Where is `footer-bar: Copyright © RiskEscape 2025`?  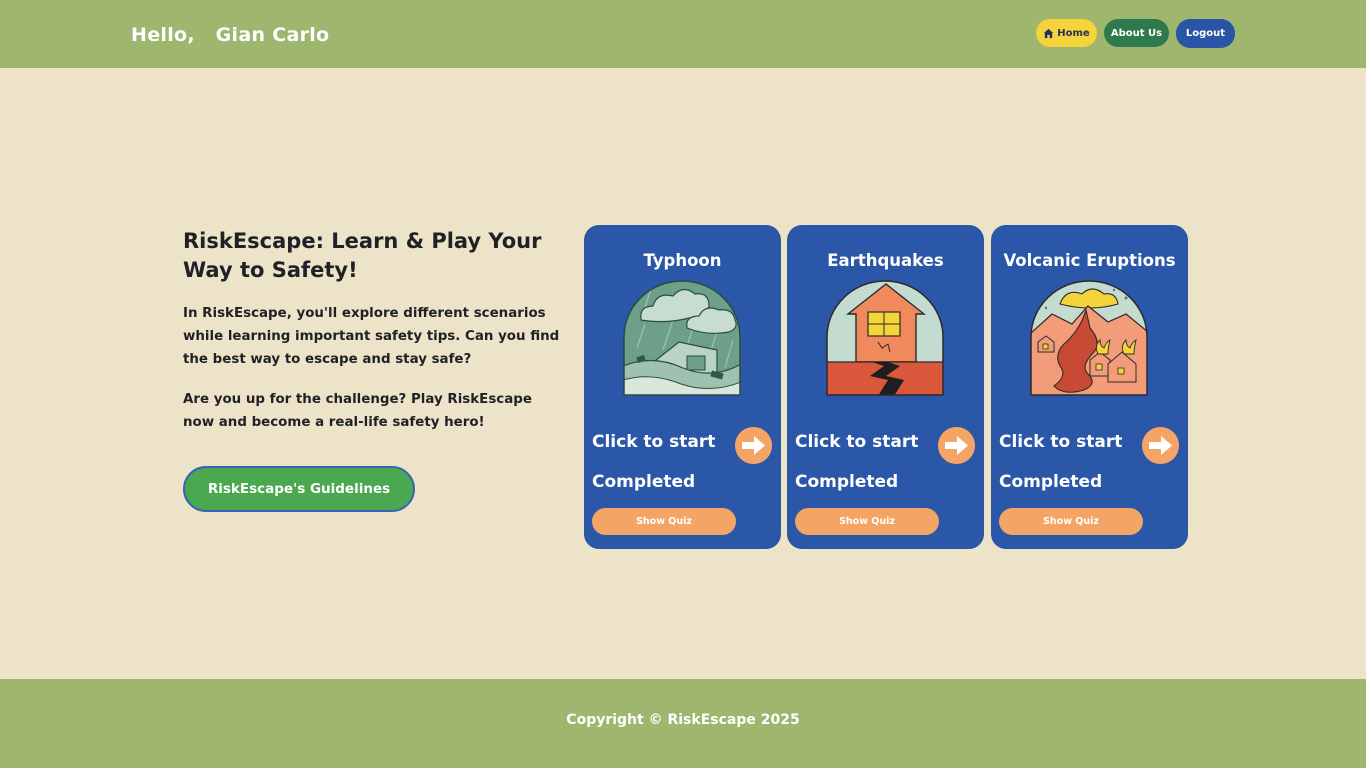 footer-bar: Copyright © RiskEscape 2025 is located at coordinates (683, 723).